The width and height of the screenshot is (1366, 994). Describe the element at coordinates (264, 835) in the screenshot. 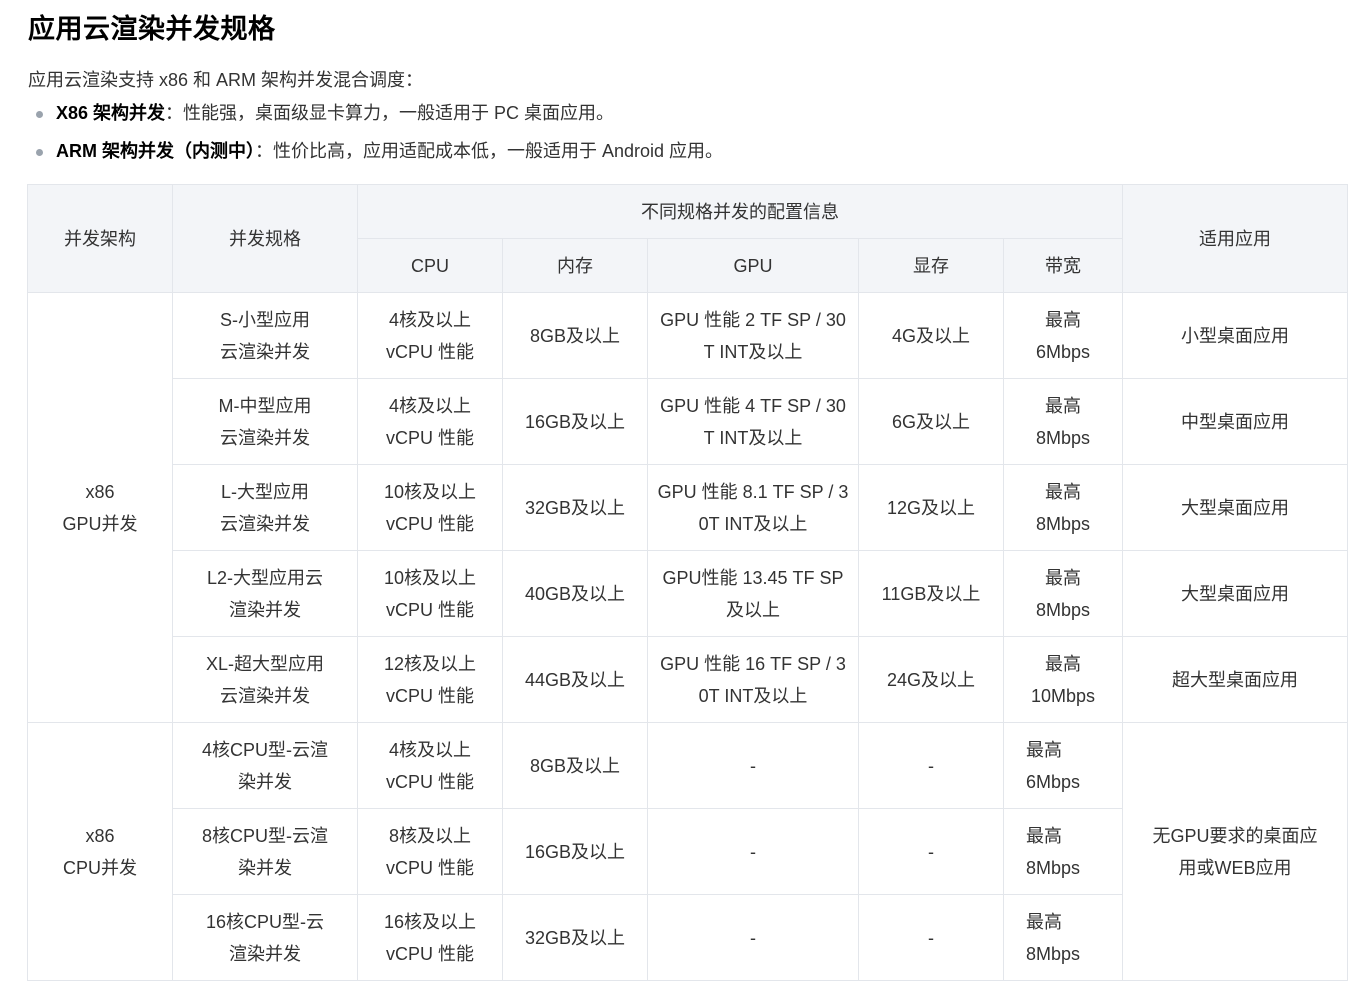

I see `spec-line: 8核CPU型-云渲` at that location.